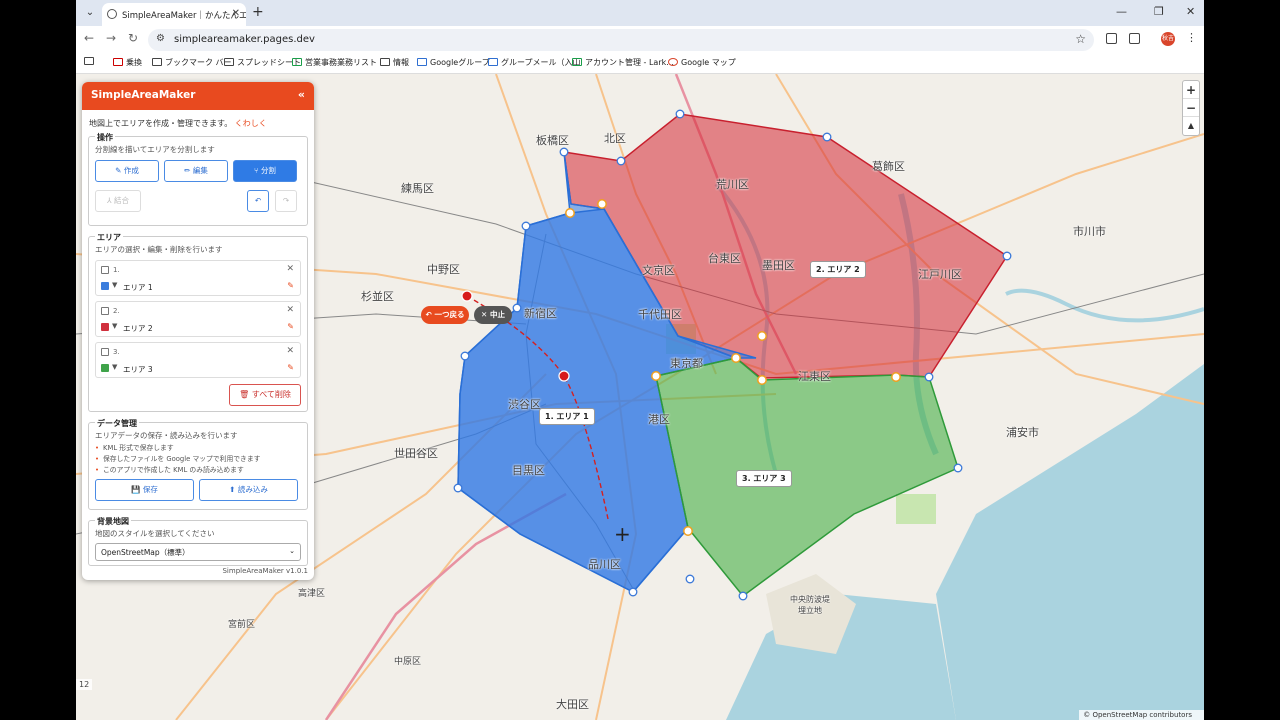  I want to click on url-field: ⚙ simpleareamaker.pages.dev ☆, so click(621, 40).